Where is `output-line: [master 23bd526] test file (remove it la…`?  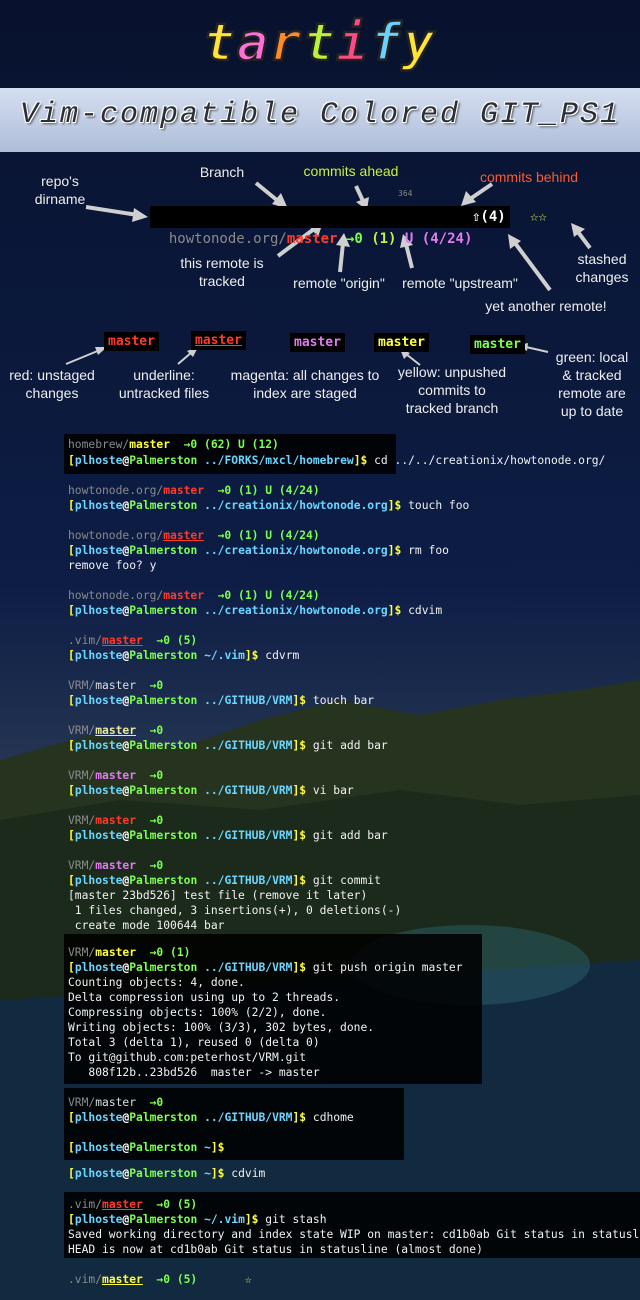 output-line: [master 23bd526] test file (remove it la… is located at coordinates (218, 895).